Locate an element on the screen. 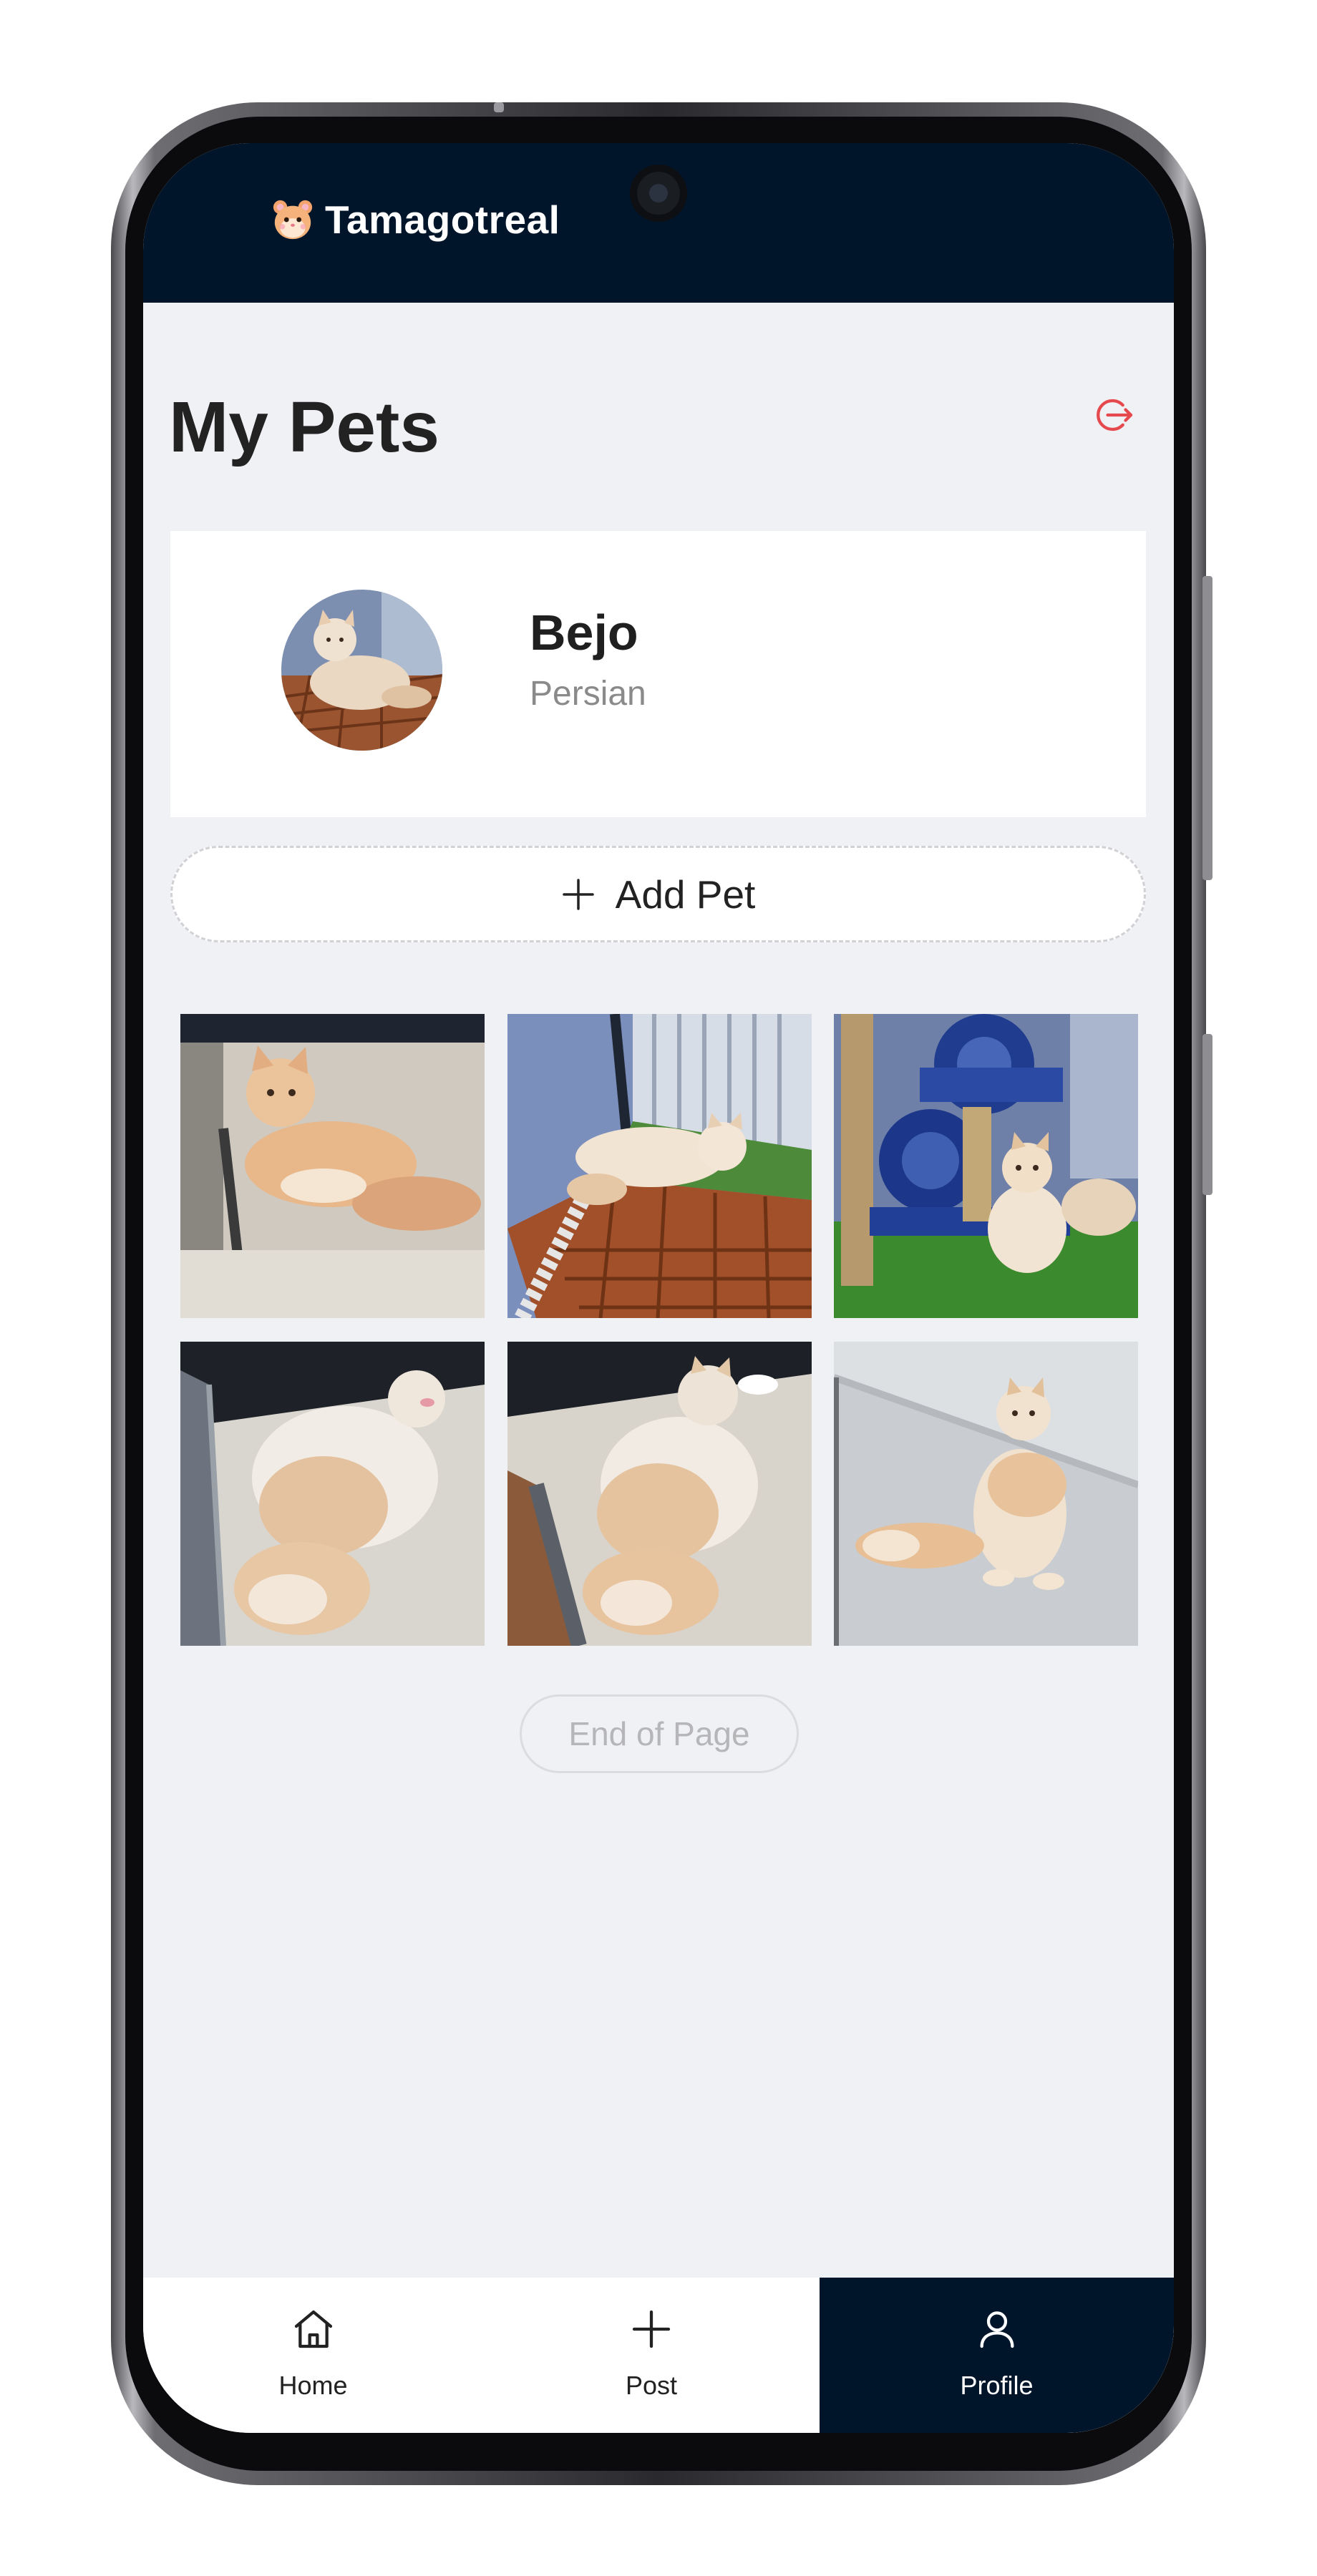 This screenshot has height=2576, width=1317. pet-name: Bejo is located at coordinates (584, 632).